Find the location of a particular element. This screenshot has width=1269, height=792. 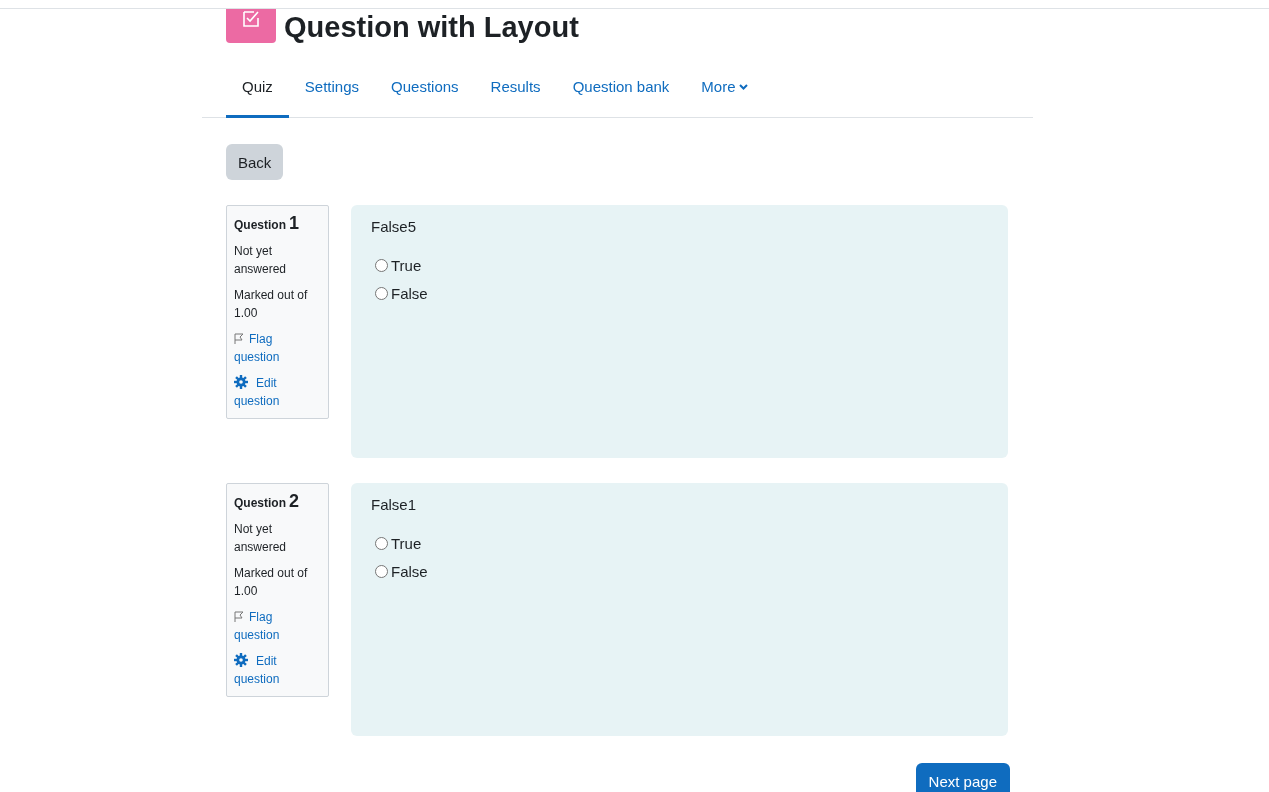

question-text: False5 is located at coordinates (394, 226).